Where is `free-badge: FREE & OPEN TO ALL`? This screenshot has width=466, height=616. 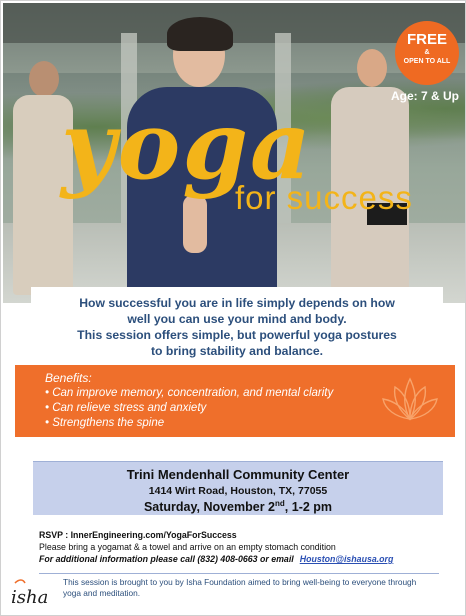
free-badge: FREE & OPEN TO ALL is located at coordinates (427, 53).